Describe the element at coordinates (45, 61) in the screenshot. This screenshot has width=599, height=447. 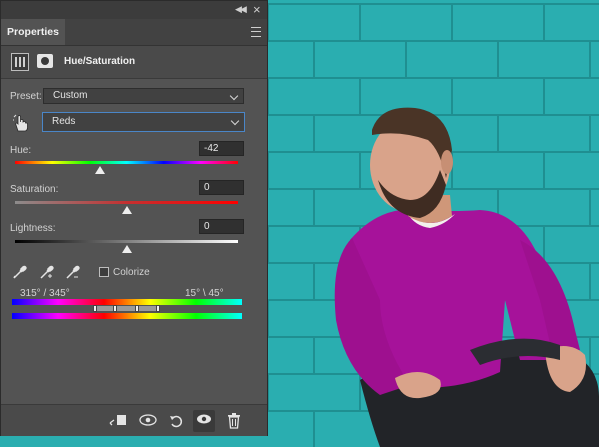
I see `layer-mask-icon` at that location.